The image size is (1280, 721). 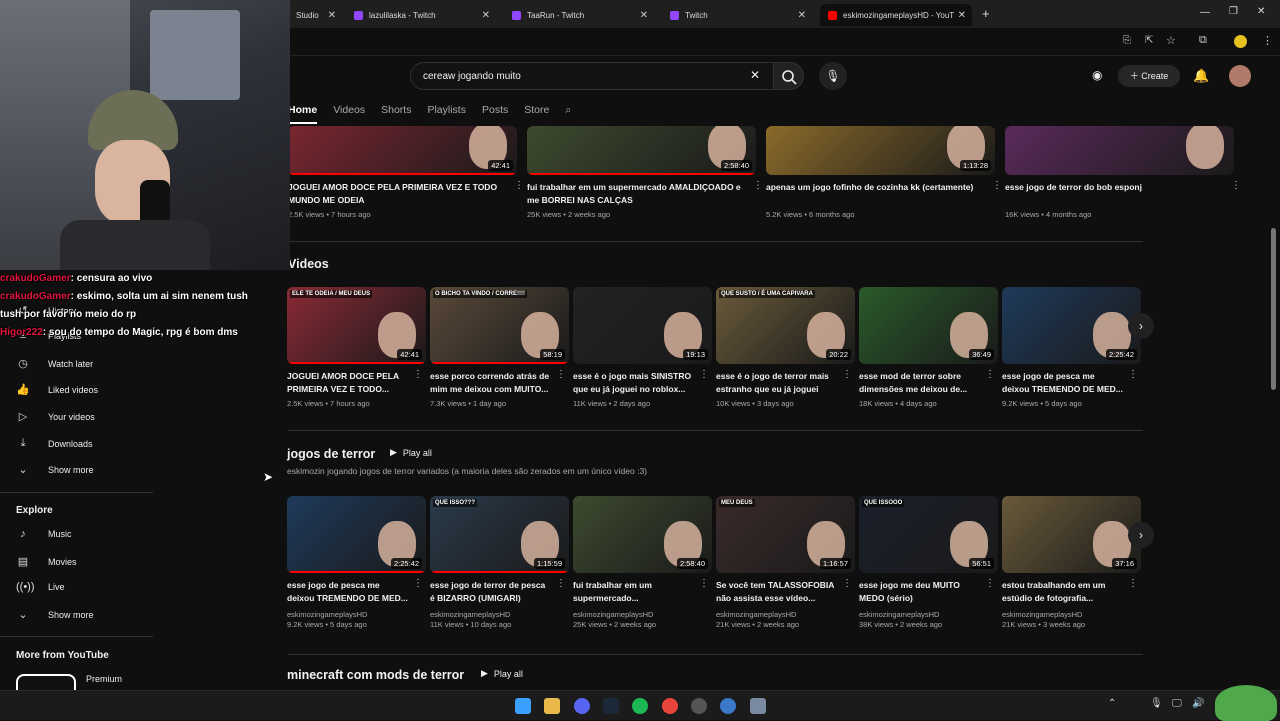 What do you see at coordinates (349, 112) in the screenshot?
I see `tab-videos: Videos` at bounding box center [349, 112].